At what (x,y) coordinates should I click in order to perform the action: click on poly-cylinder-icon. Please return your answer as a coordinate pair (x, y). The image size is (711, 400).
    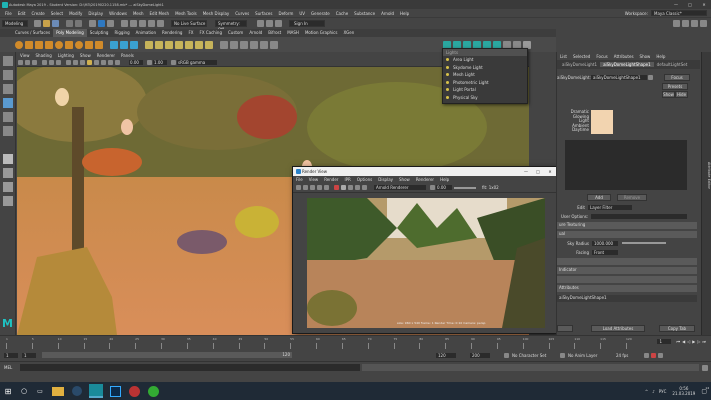
    Looking at the image, I should click on (39, 44).